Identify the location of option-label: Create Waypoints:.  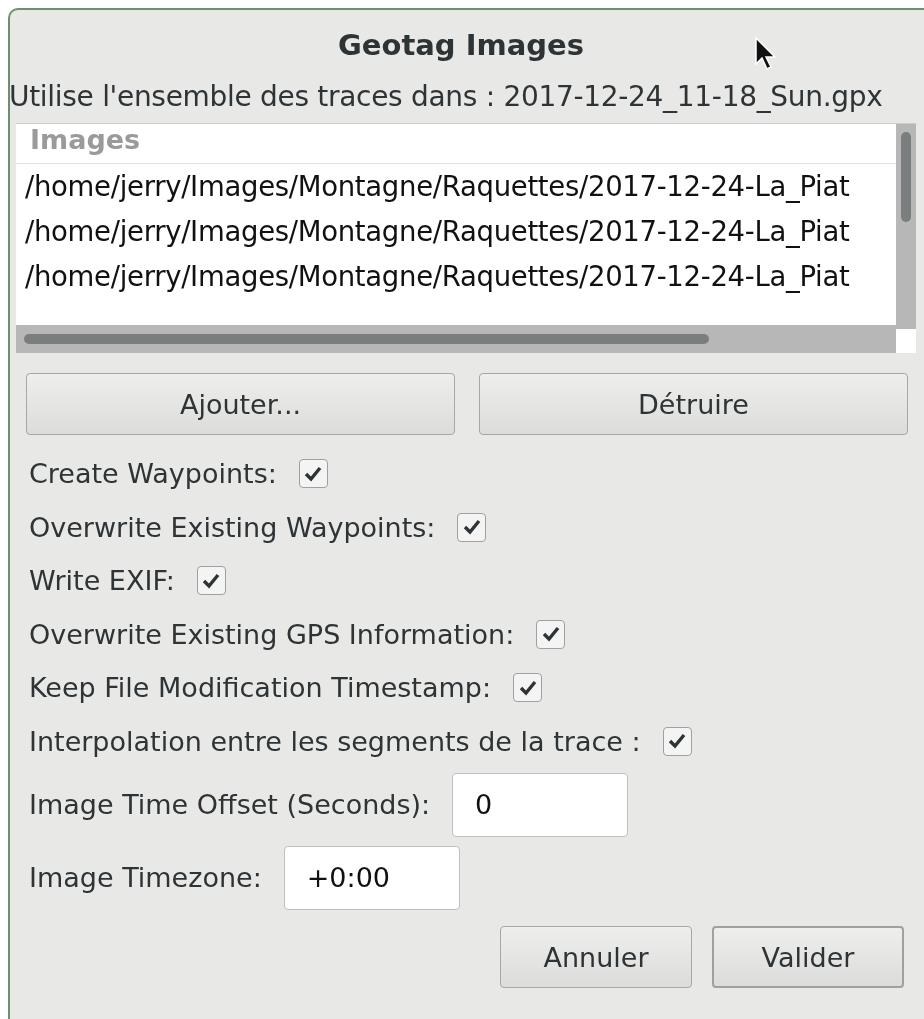
(153, 474).